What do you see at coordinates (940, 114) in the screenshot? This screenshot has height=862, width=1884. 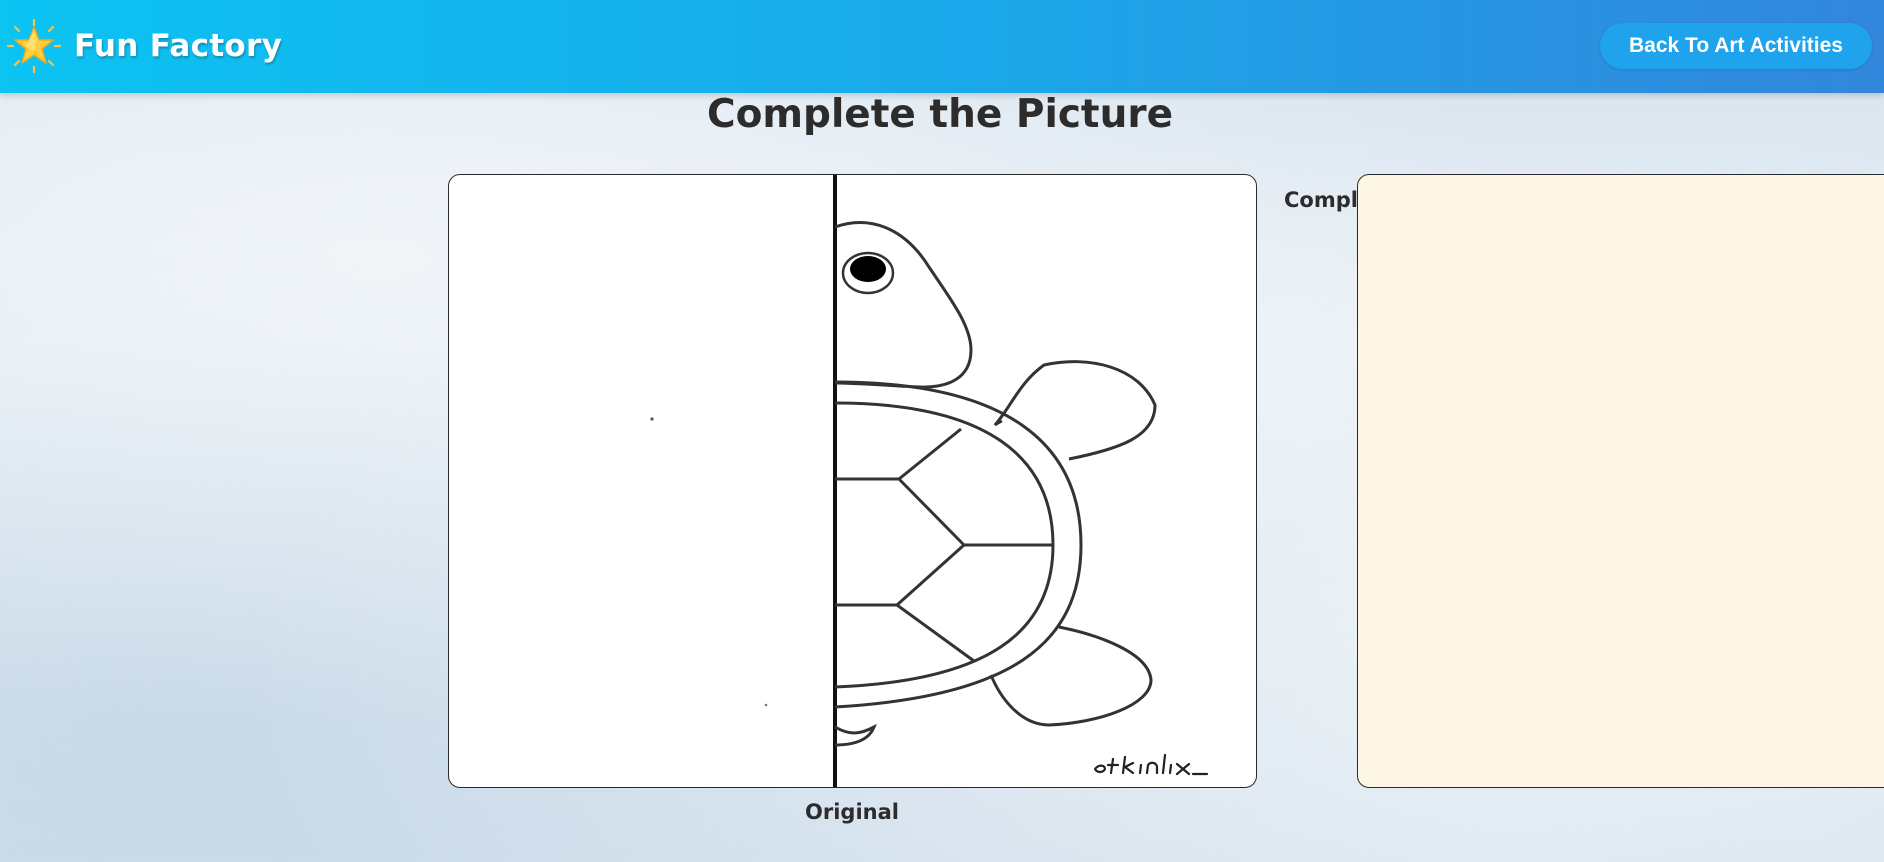 I see `page-title: Complete the Picture` at bounding box center [940, 114].